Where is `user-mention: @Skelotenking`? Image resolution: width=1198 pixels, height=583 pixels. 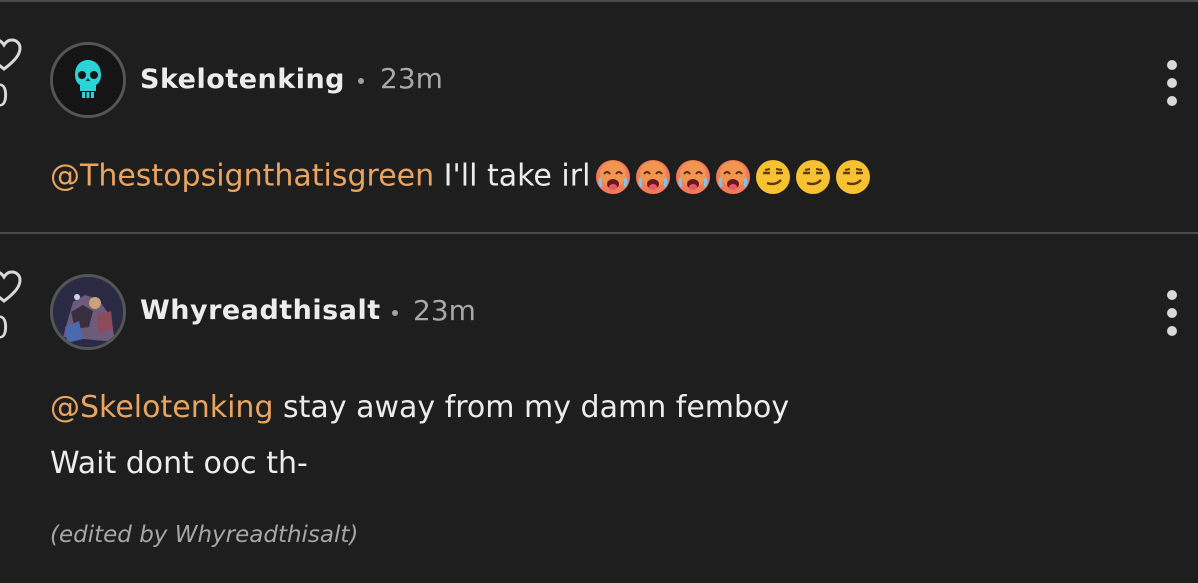
user-mention: @Skelotenking is located at coordinates (162, 407).